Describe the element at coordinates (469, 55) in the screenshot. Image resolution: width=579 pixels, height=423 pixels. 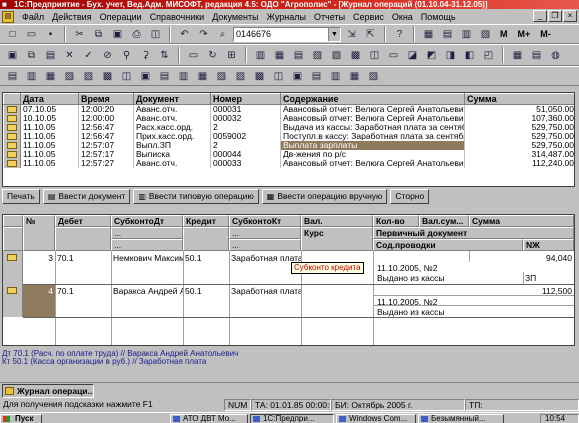
I see `goods-icon: ◧` at that location.